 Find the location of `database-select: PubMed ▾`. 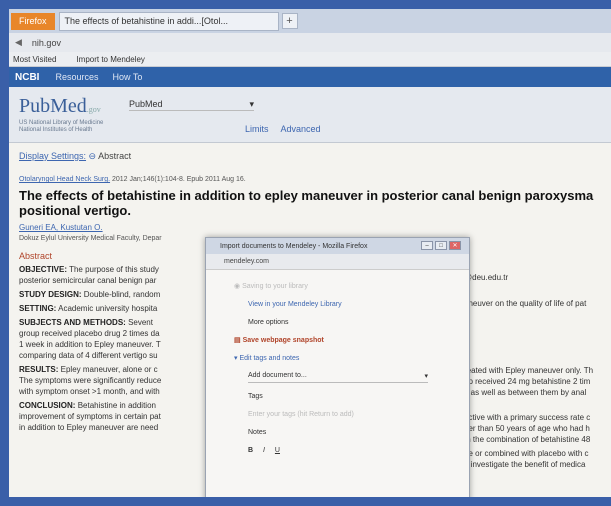

database-select: PubMed ▾ is located at coordinates (191, 105).